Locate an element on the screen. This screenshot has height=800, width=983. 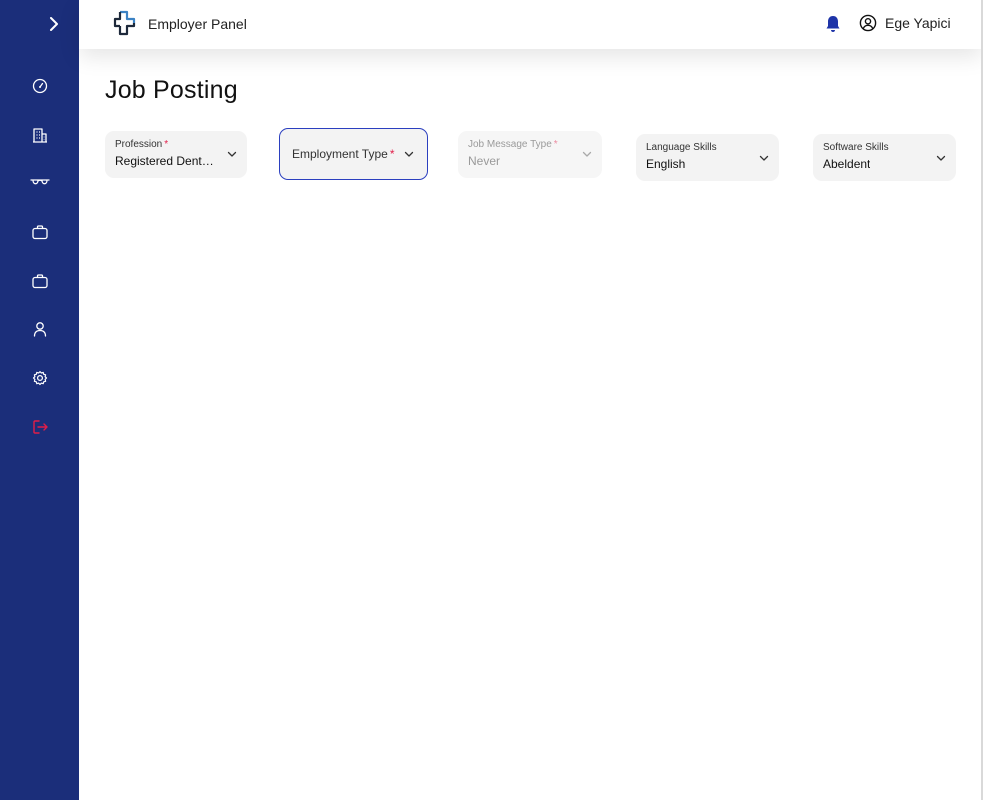
sidebar-item-jobs is located at coordinates (40, 232).